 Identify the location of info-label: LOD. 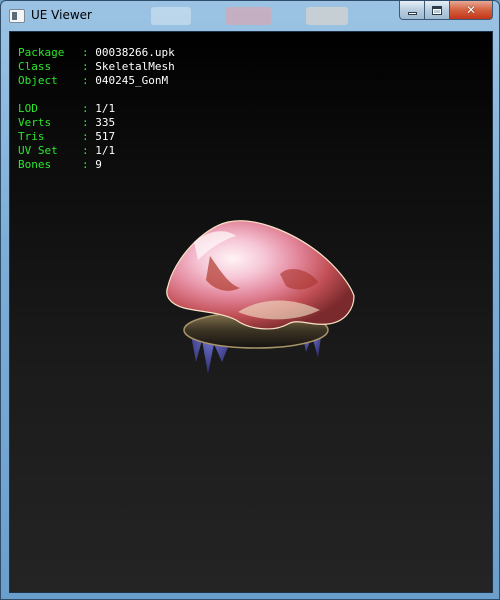
(28, 108).